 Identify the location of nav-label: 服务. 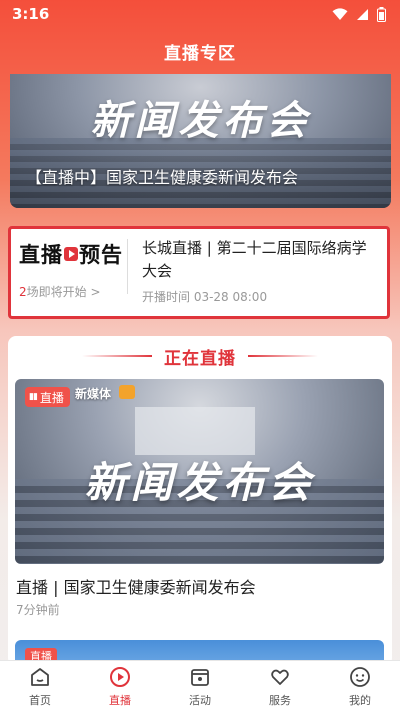
(280, 700).